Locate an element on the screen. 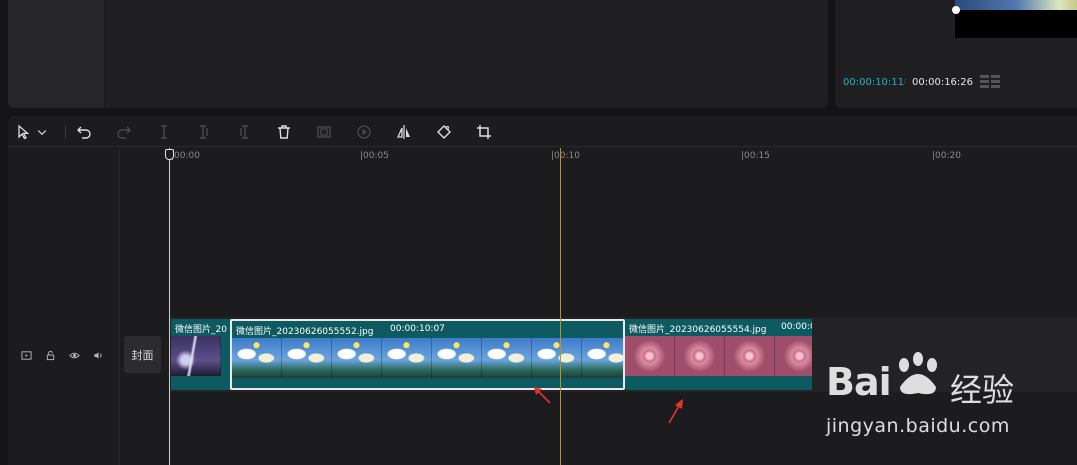 The height and width of the screenshot is (465, 1077). freeze-frame-icon is located at coordinates (324, 132).